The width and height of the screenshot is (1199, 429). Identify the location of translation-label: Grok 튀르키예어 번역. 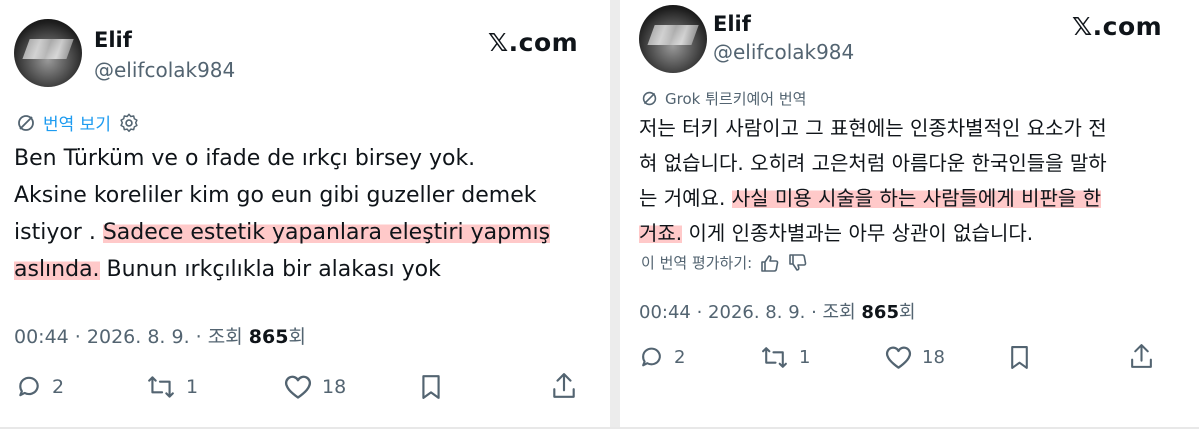
(736, 99).